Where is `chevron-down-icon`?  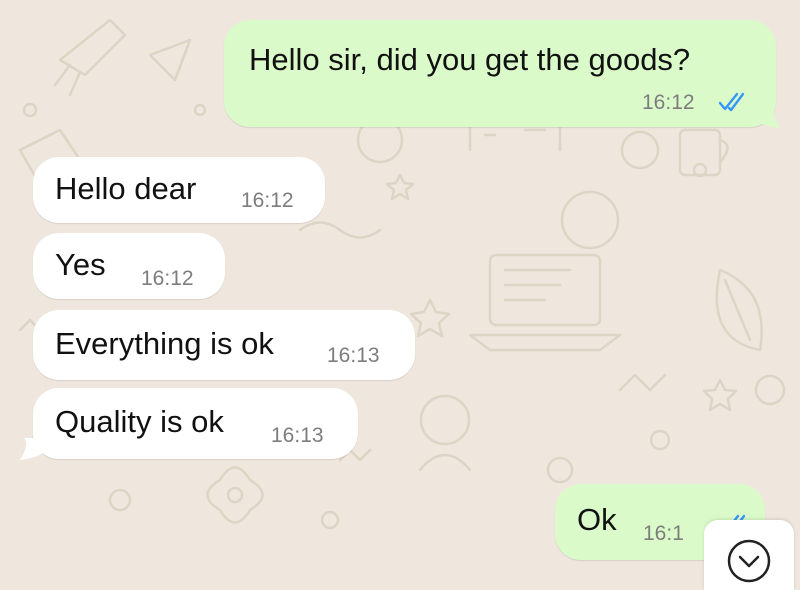
chevron-down-icon is located at coordinates (749, 561).